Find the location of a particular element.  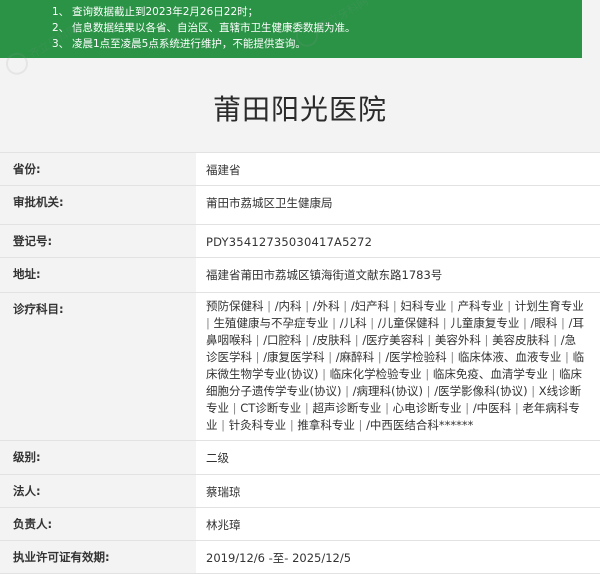

scope-item: /病理科(协议) is located at coordinates (388, 391).